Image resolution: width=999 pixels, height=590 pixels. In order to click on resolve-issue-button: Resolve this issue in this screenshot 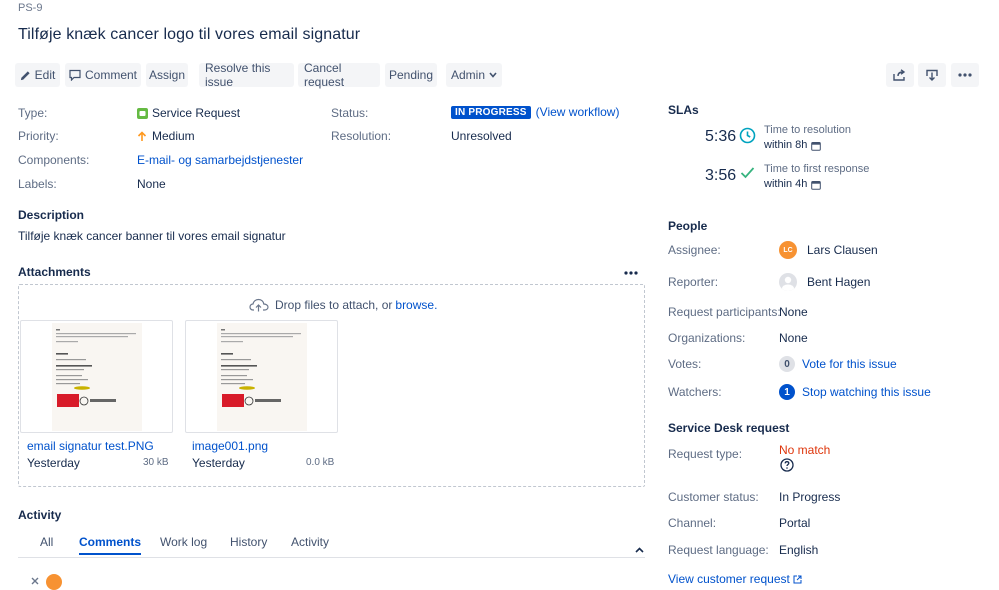, I will do `click(246, 75)`.